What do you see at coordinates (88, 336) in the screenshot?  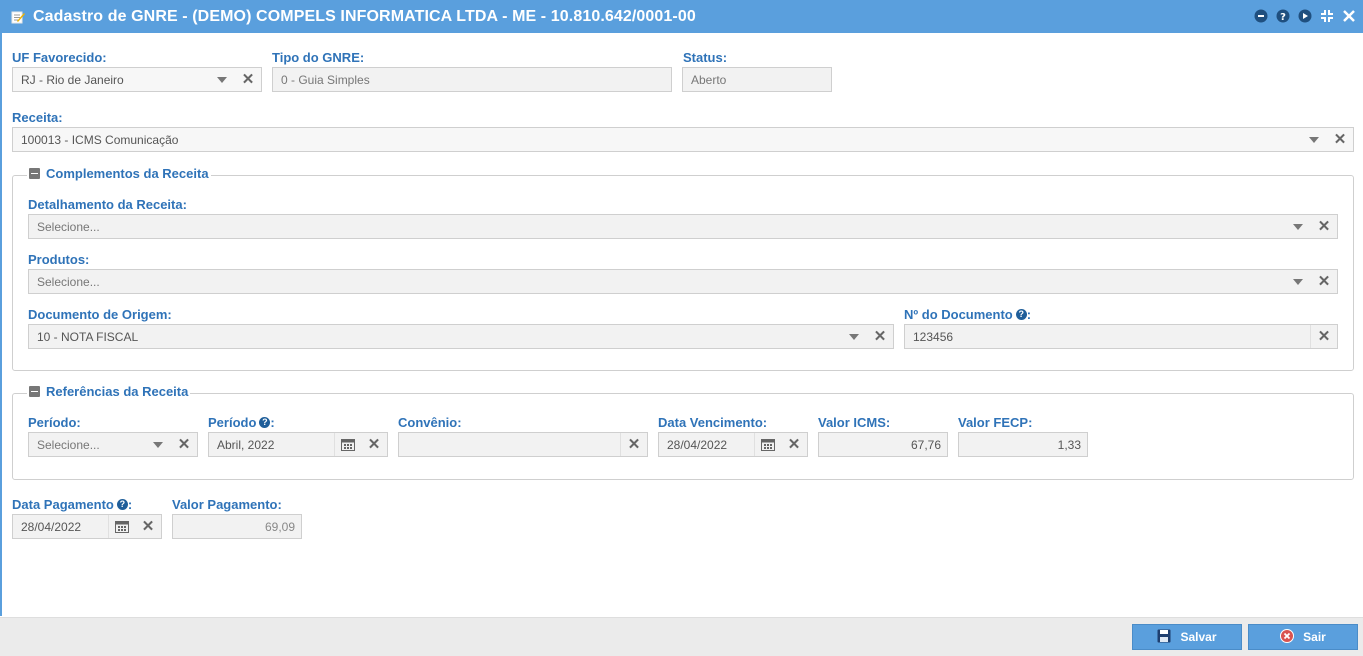 I see `documento-origem-value: 10 - NOTA FISCAL` at bounding box center [88, 336].